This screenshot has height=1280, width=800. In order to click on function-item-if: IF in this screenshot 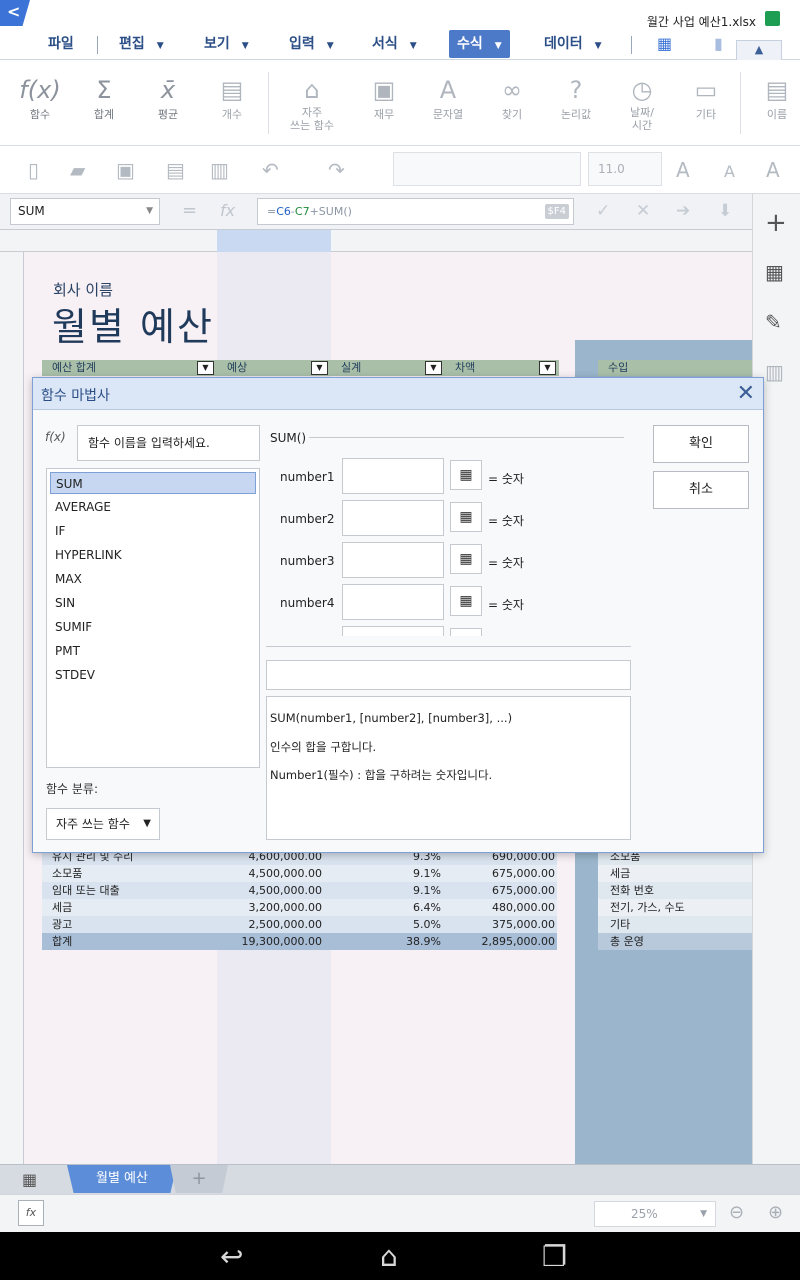, I will do `click(153, 531)`.